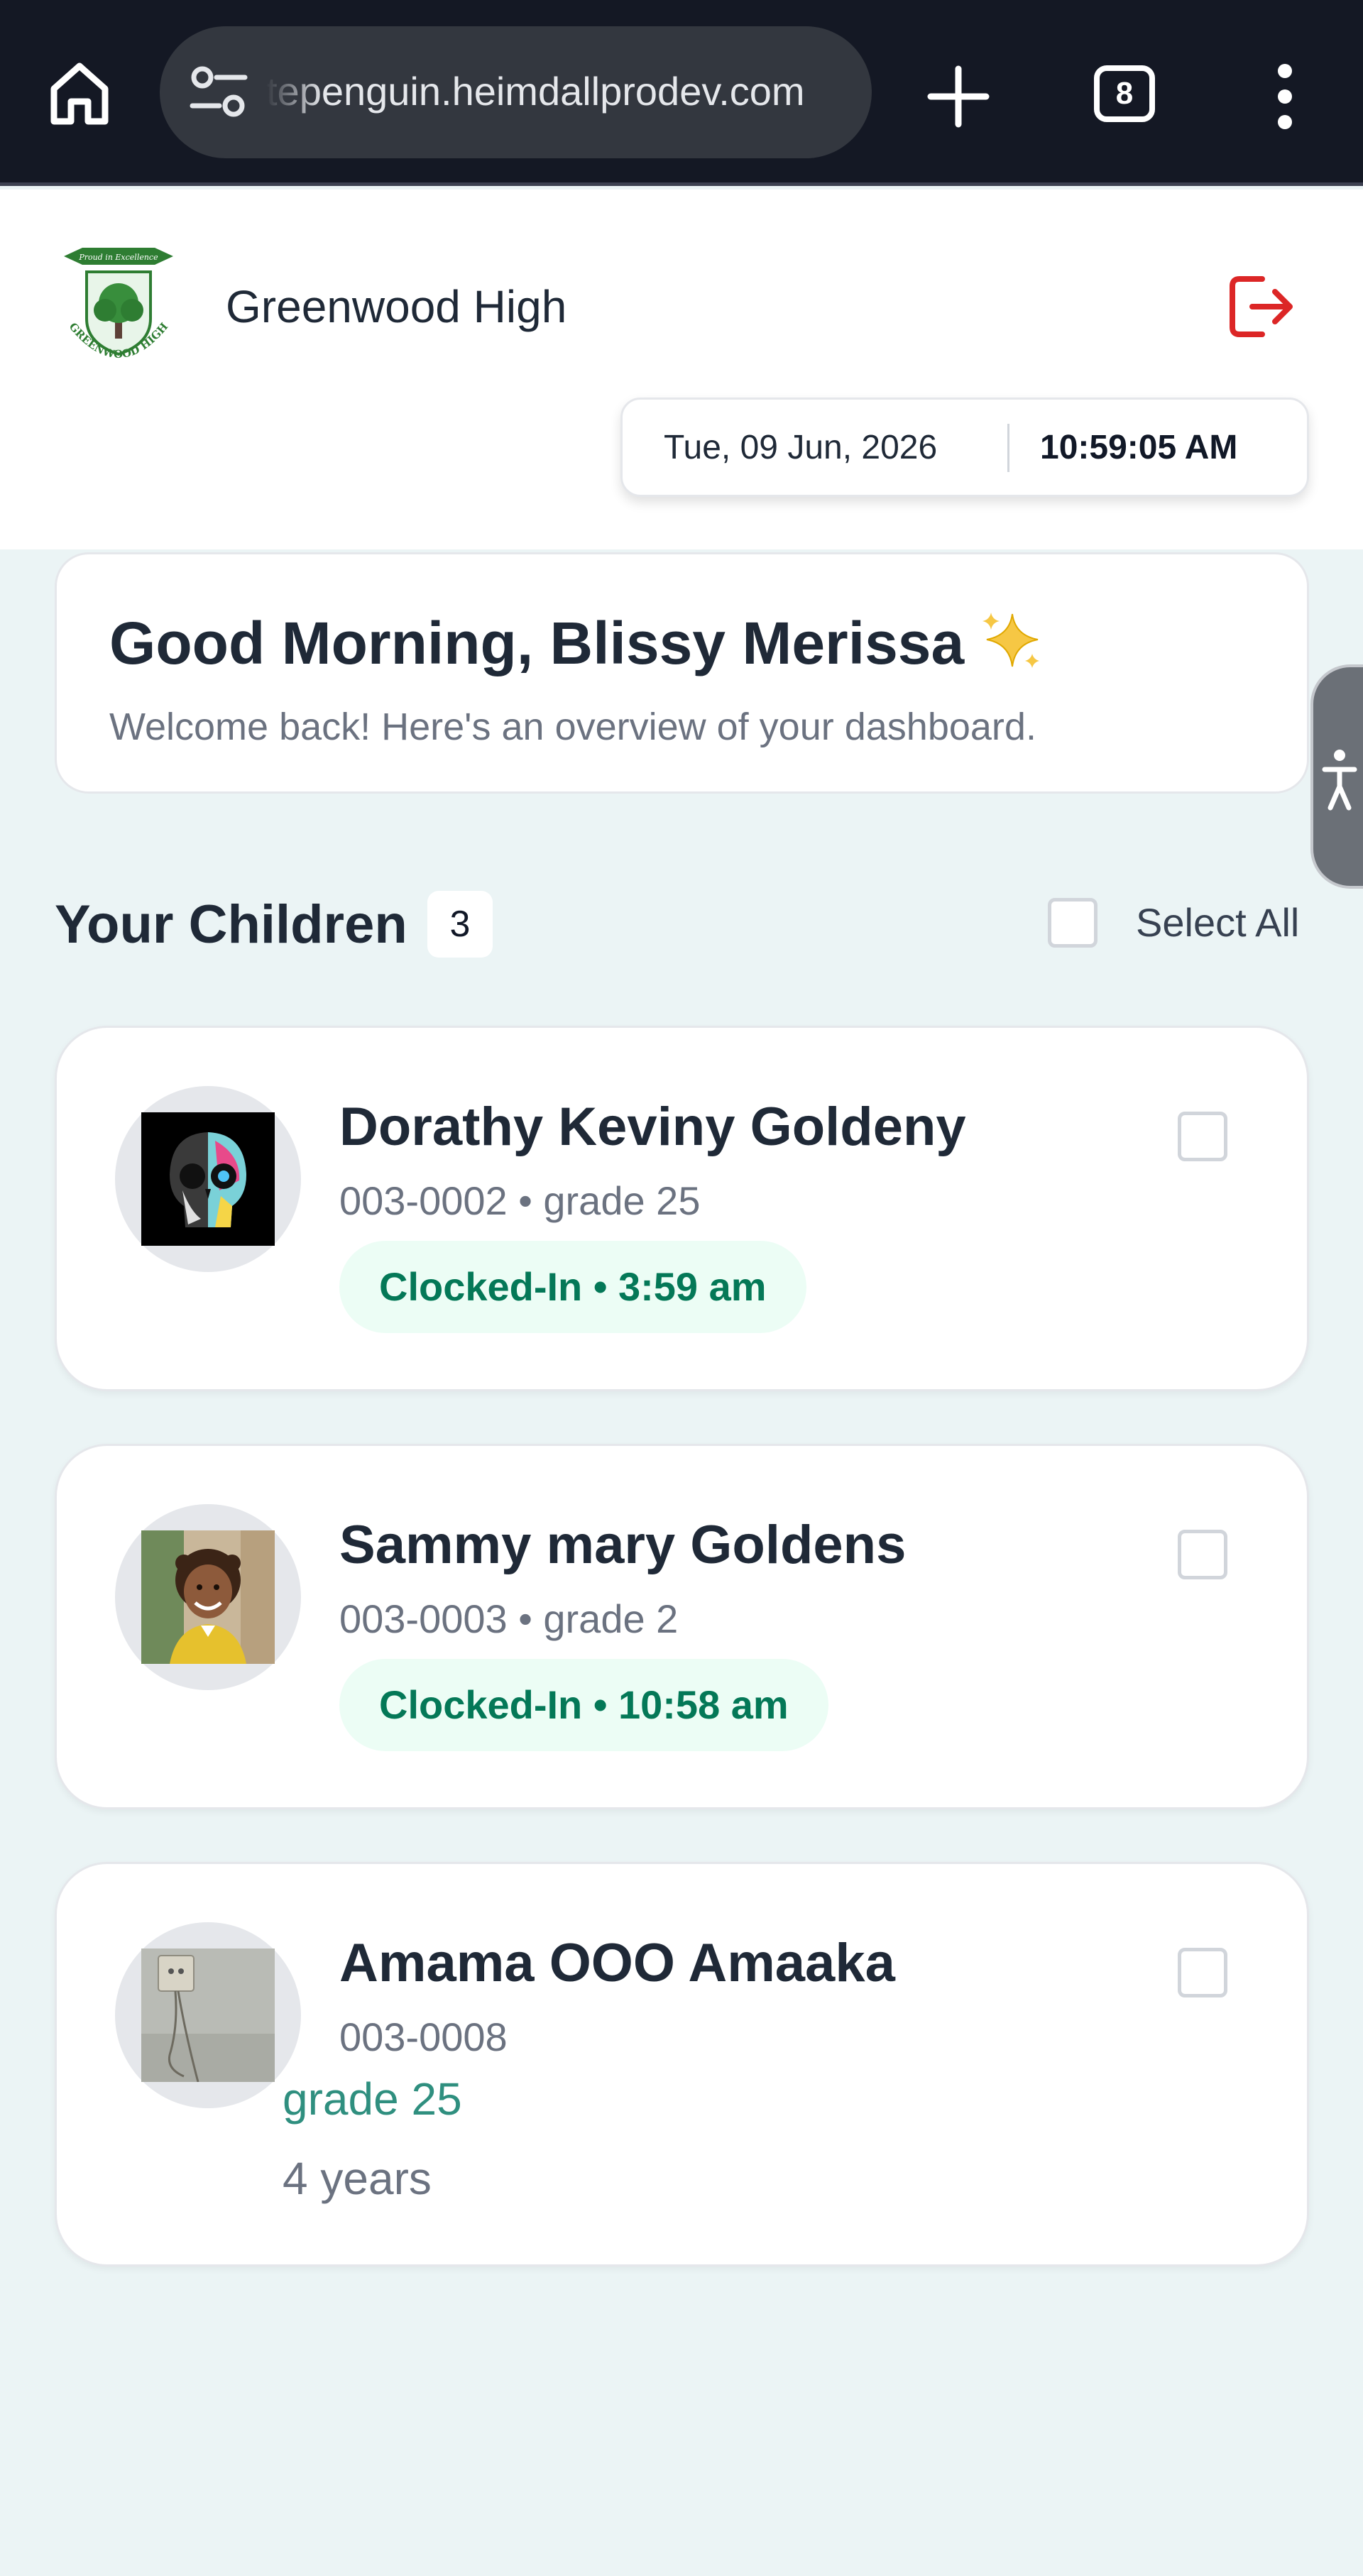 The width and height of the screenshot is (1363, 2576). I want to click on child-name: Amama OOO Amaaka, so click(617, 1963).